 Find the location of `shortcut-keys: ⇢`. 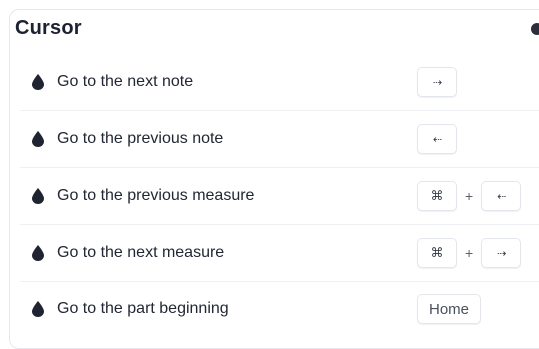

shortcut-keys: ⇢ is located at coordinates (437, 82).